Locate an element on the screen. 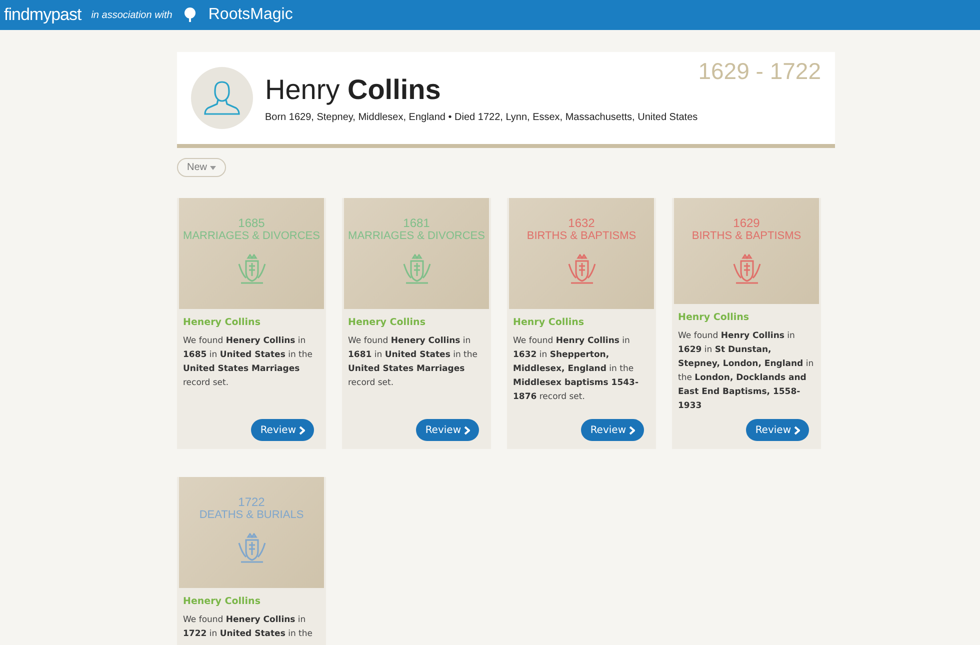  life-summary: Born 1629, Stepney, Middlesex, England • Died 1722, Lynn, Essex, Massachusetts, United States is located at coordinates (481, 117).